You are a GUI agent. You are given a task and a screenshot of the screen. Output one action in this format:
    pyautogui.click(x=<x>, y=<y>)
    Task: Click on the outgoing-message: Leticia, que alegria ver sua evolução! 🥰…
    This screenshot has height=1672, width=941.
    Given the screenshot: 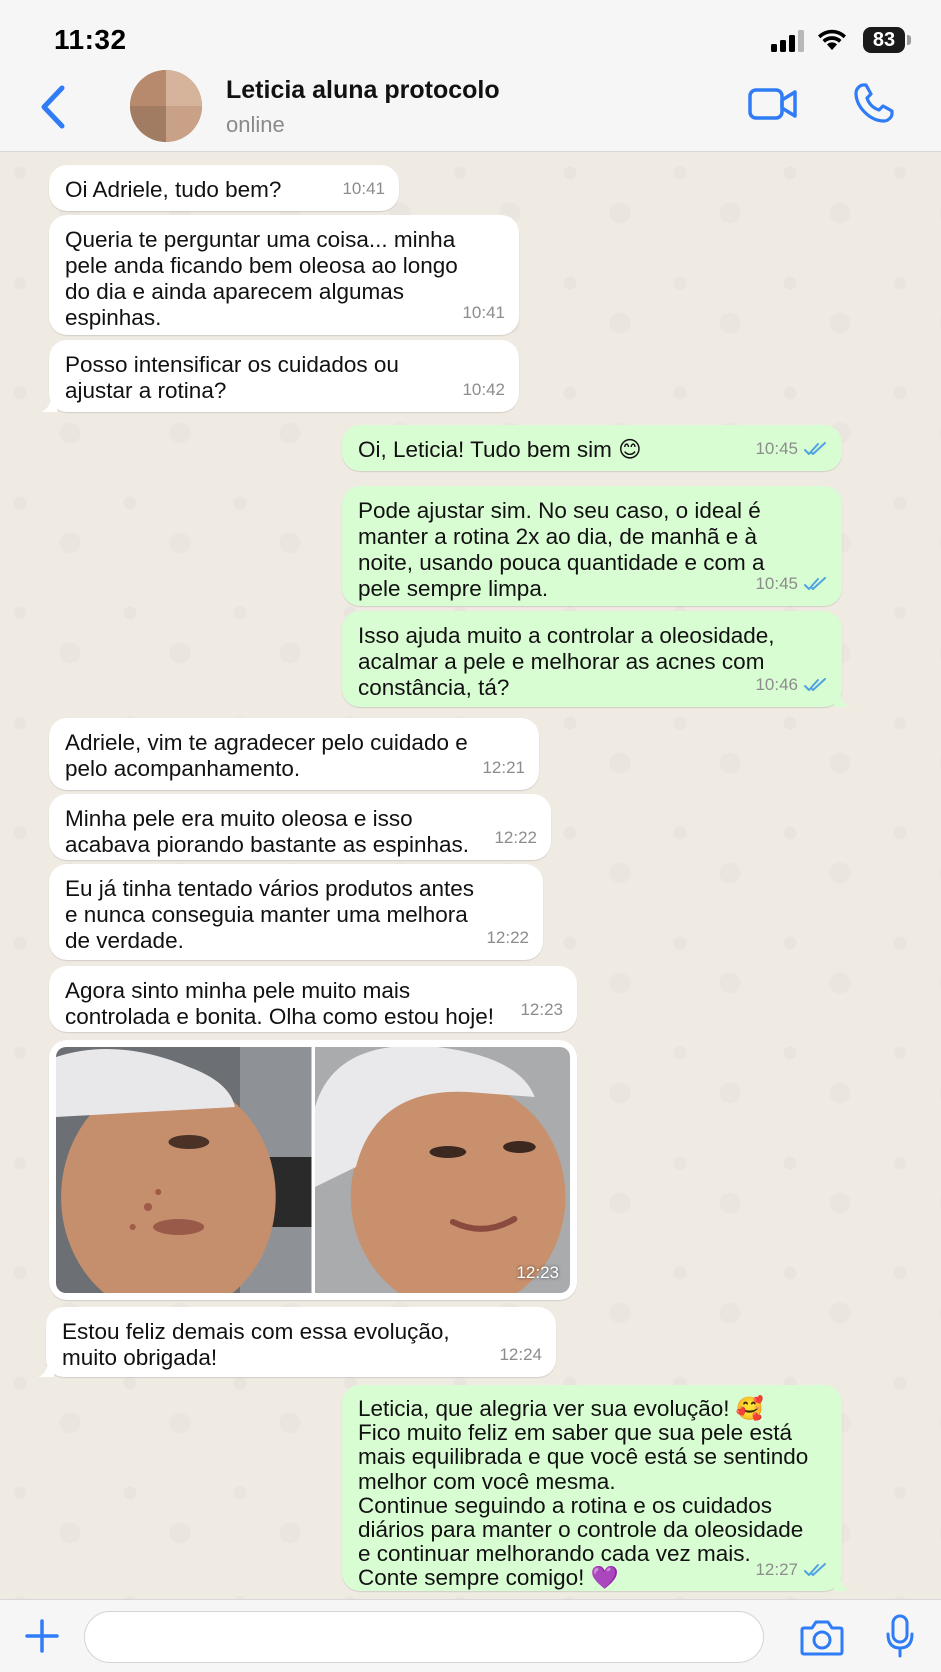 What is the action you would take?
    pyautogui.click(x=596, y=1488)
    